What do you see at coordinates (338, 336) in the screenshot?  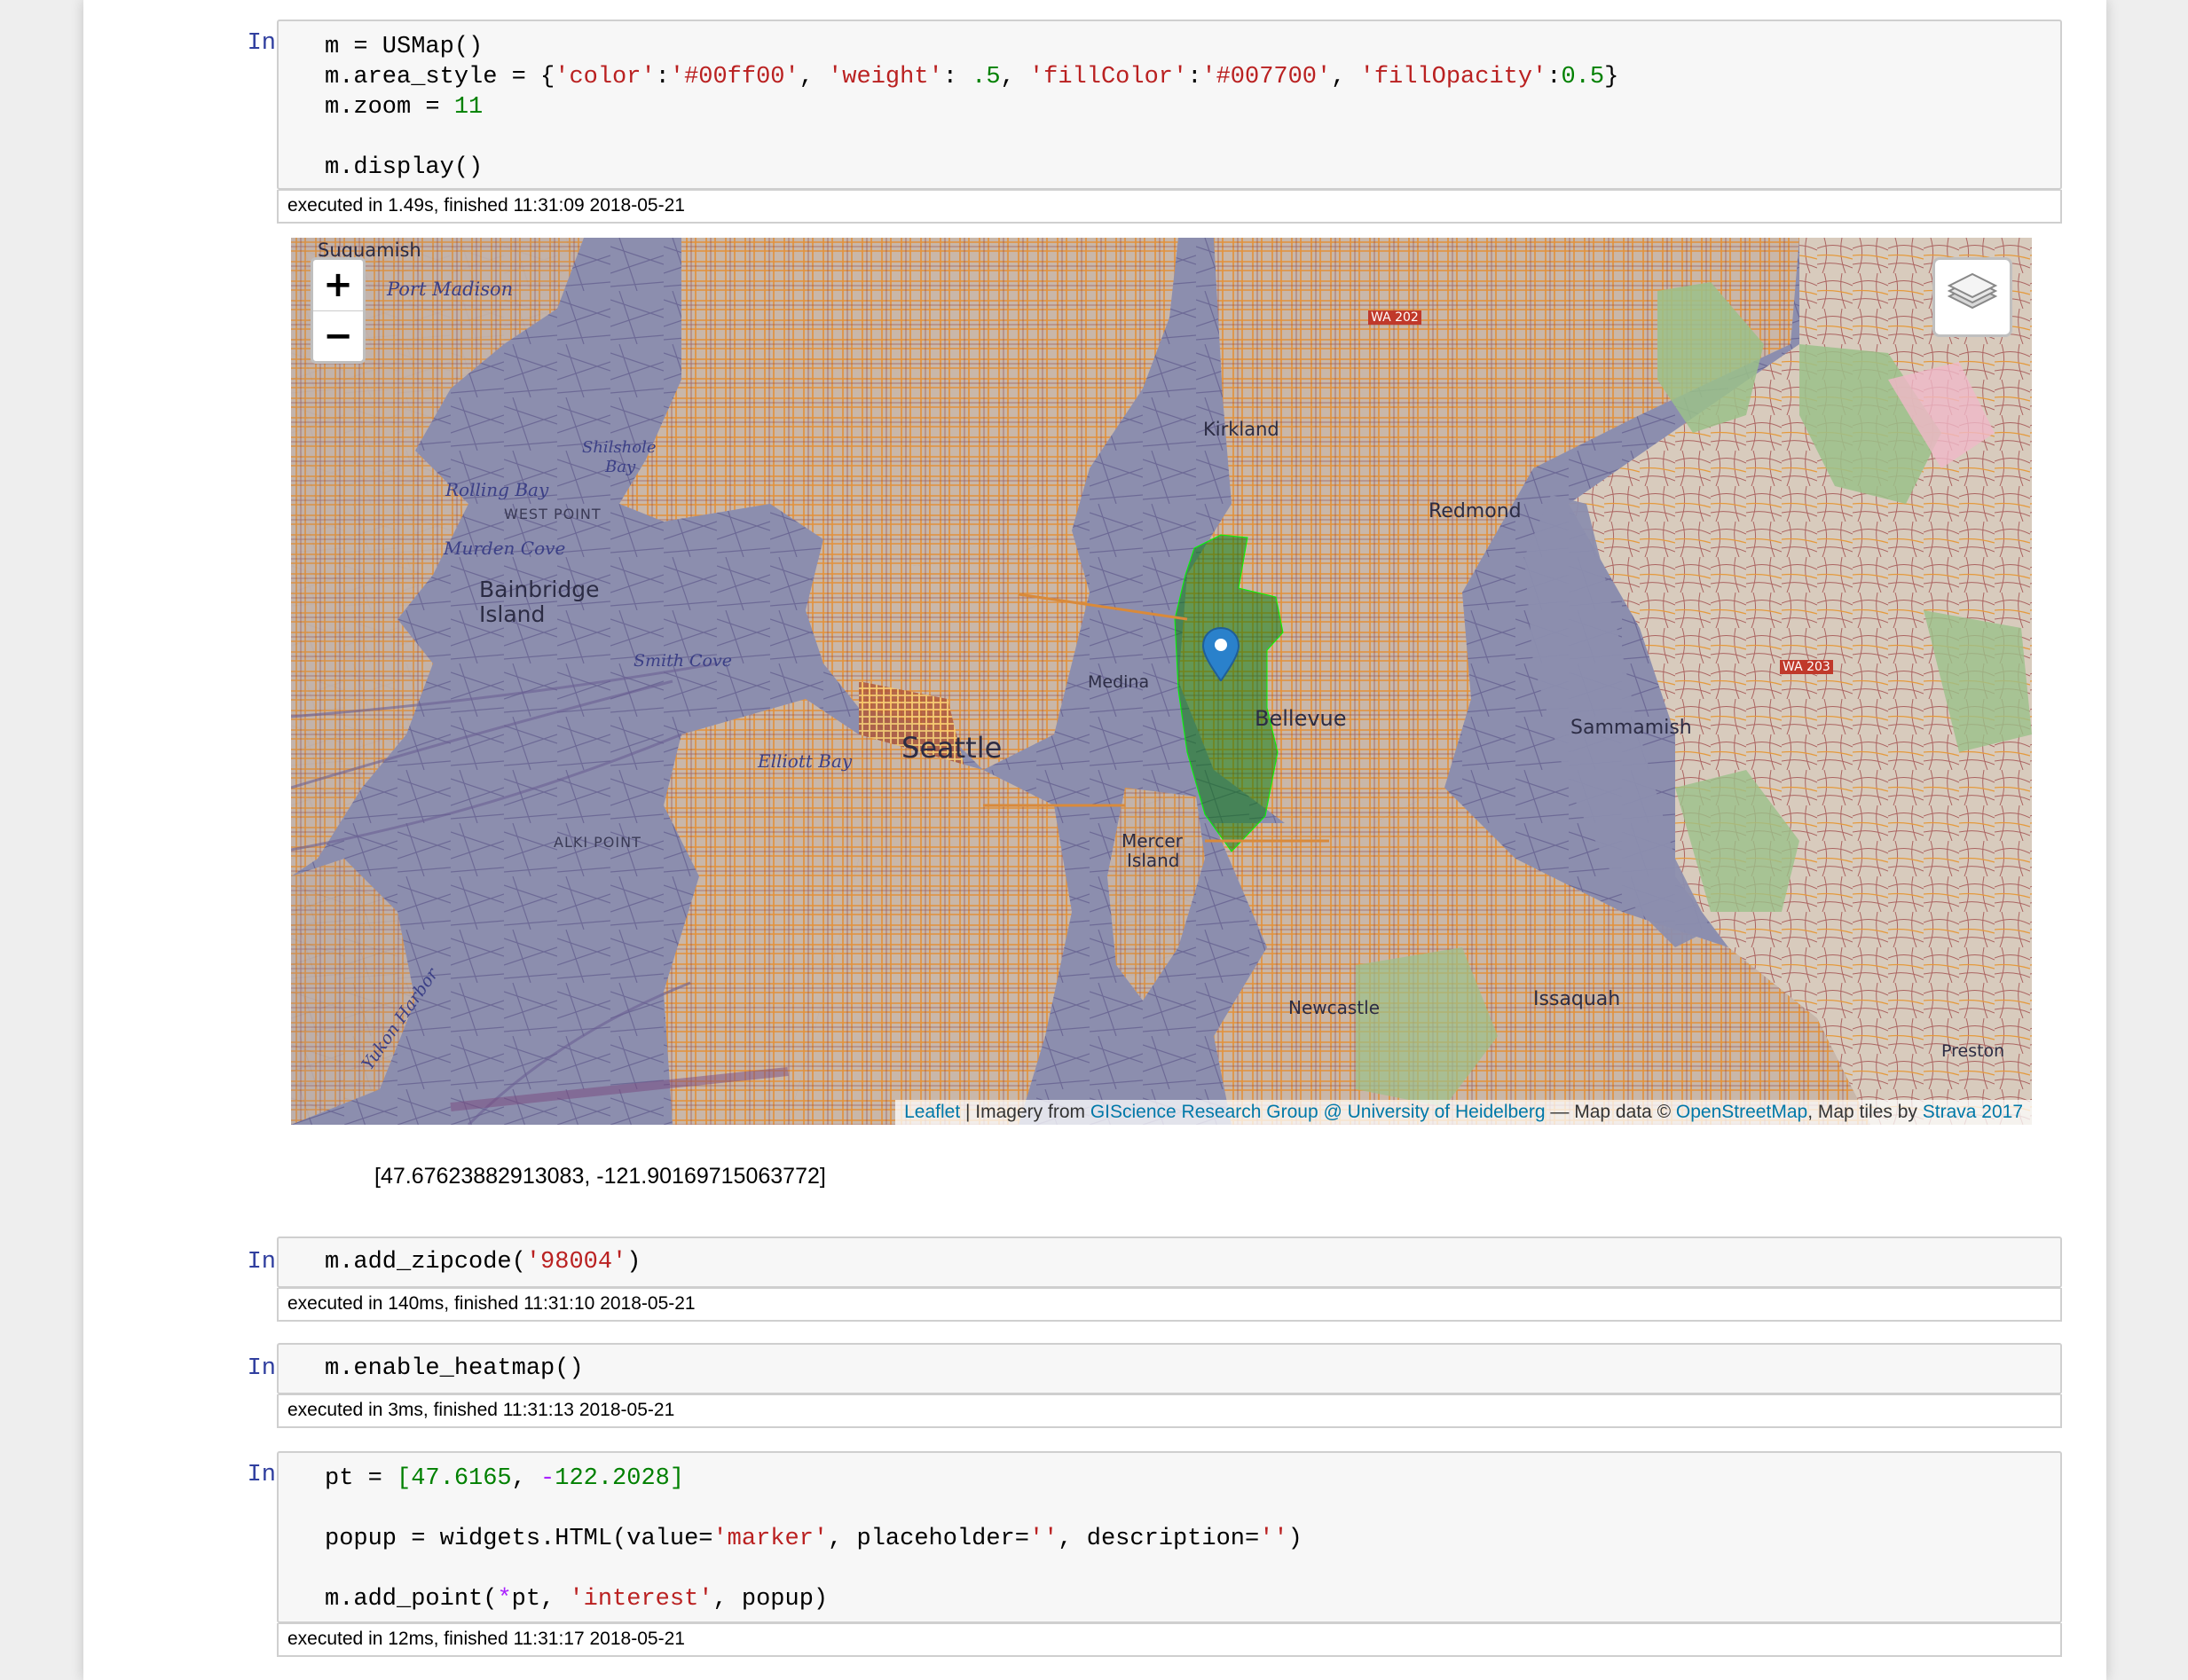 I see `zoom-out-button: −` at bounding box center [338, 336].